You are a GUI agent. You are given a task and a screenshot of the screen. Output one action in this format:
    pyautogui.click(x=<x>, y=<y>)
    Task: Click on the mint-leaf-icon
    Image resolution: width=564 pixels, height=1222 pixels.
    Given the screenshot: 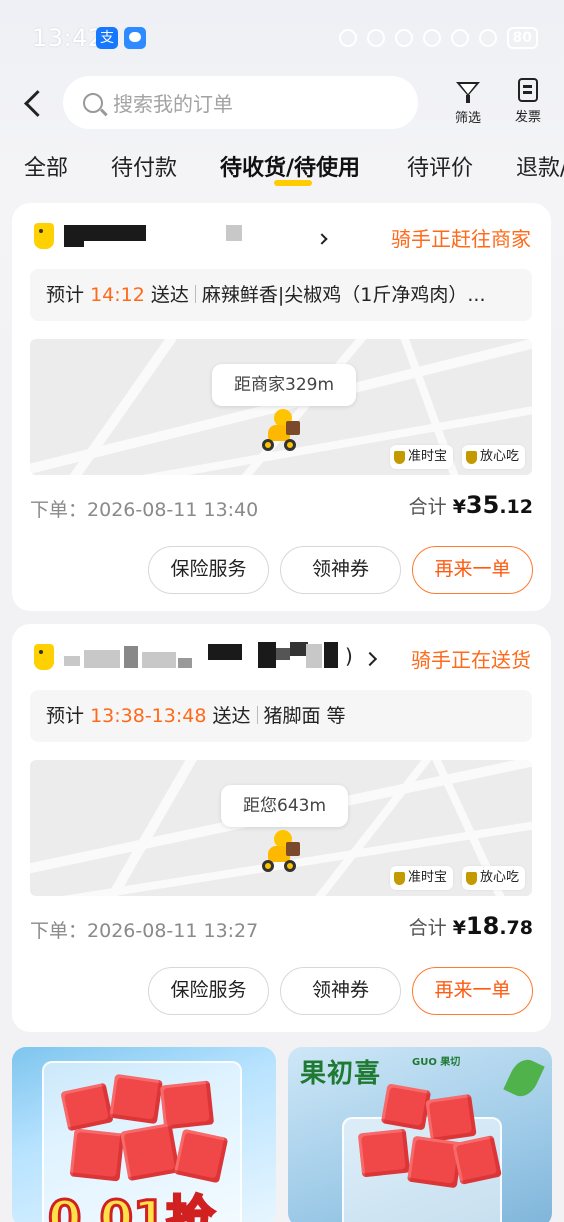 What is the action you would take?
    pyautogui.click(x=524, y=1078)
    